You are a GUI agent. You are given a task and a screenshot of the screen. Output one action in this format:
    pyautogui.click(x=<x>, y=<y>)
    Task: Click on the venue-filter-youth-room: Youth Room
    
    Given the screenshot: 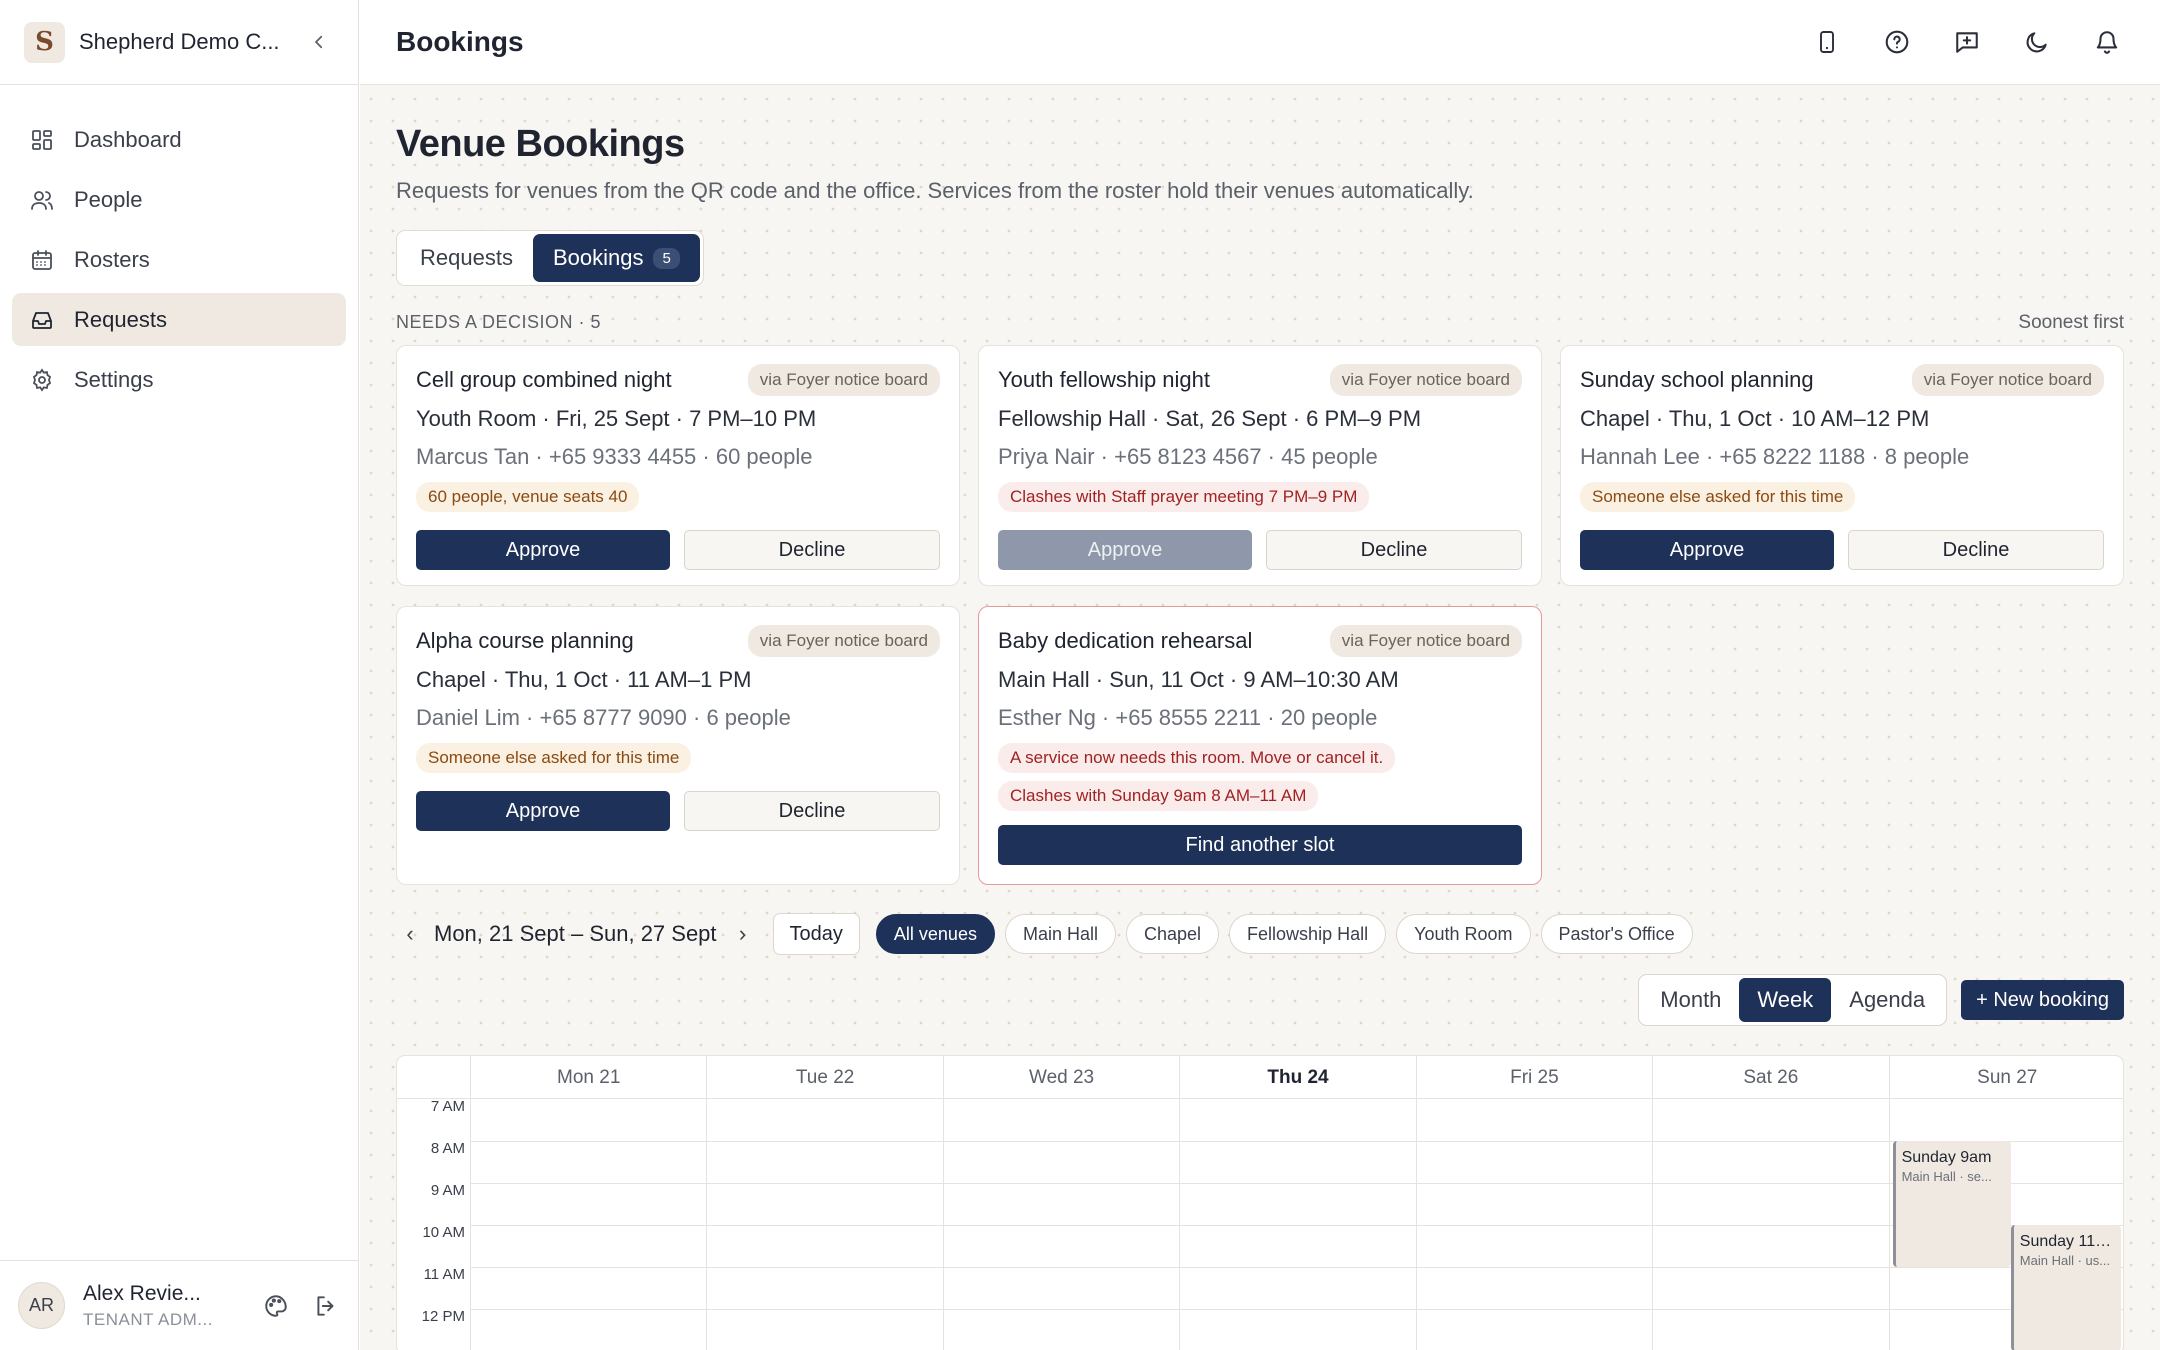 What is the action you would take?
    pyautogui.click(x=1463, y=934)
    